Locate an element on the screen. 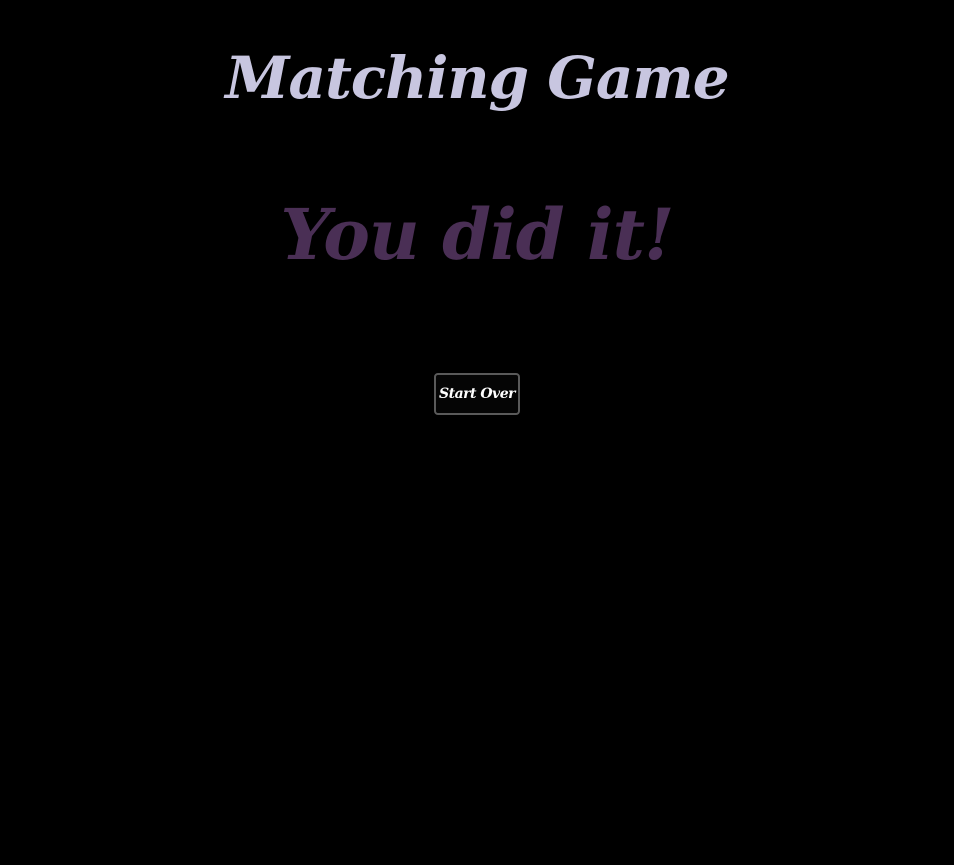 This screenshot has height=865, width=954. start-over-button: Start Over is located at coordinates (477, 394).